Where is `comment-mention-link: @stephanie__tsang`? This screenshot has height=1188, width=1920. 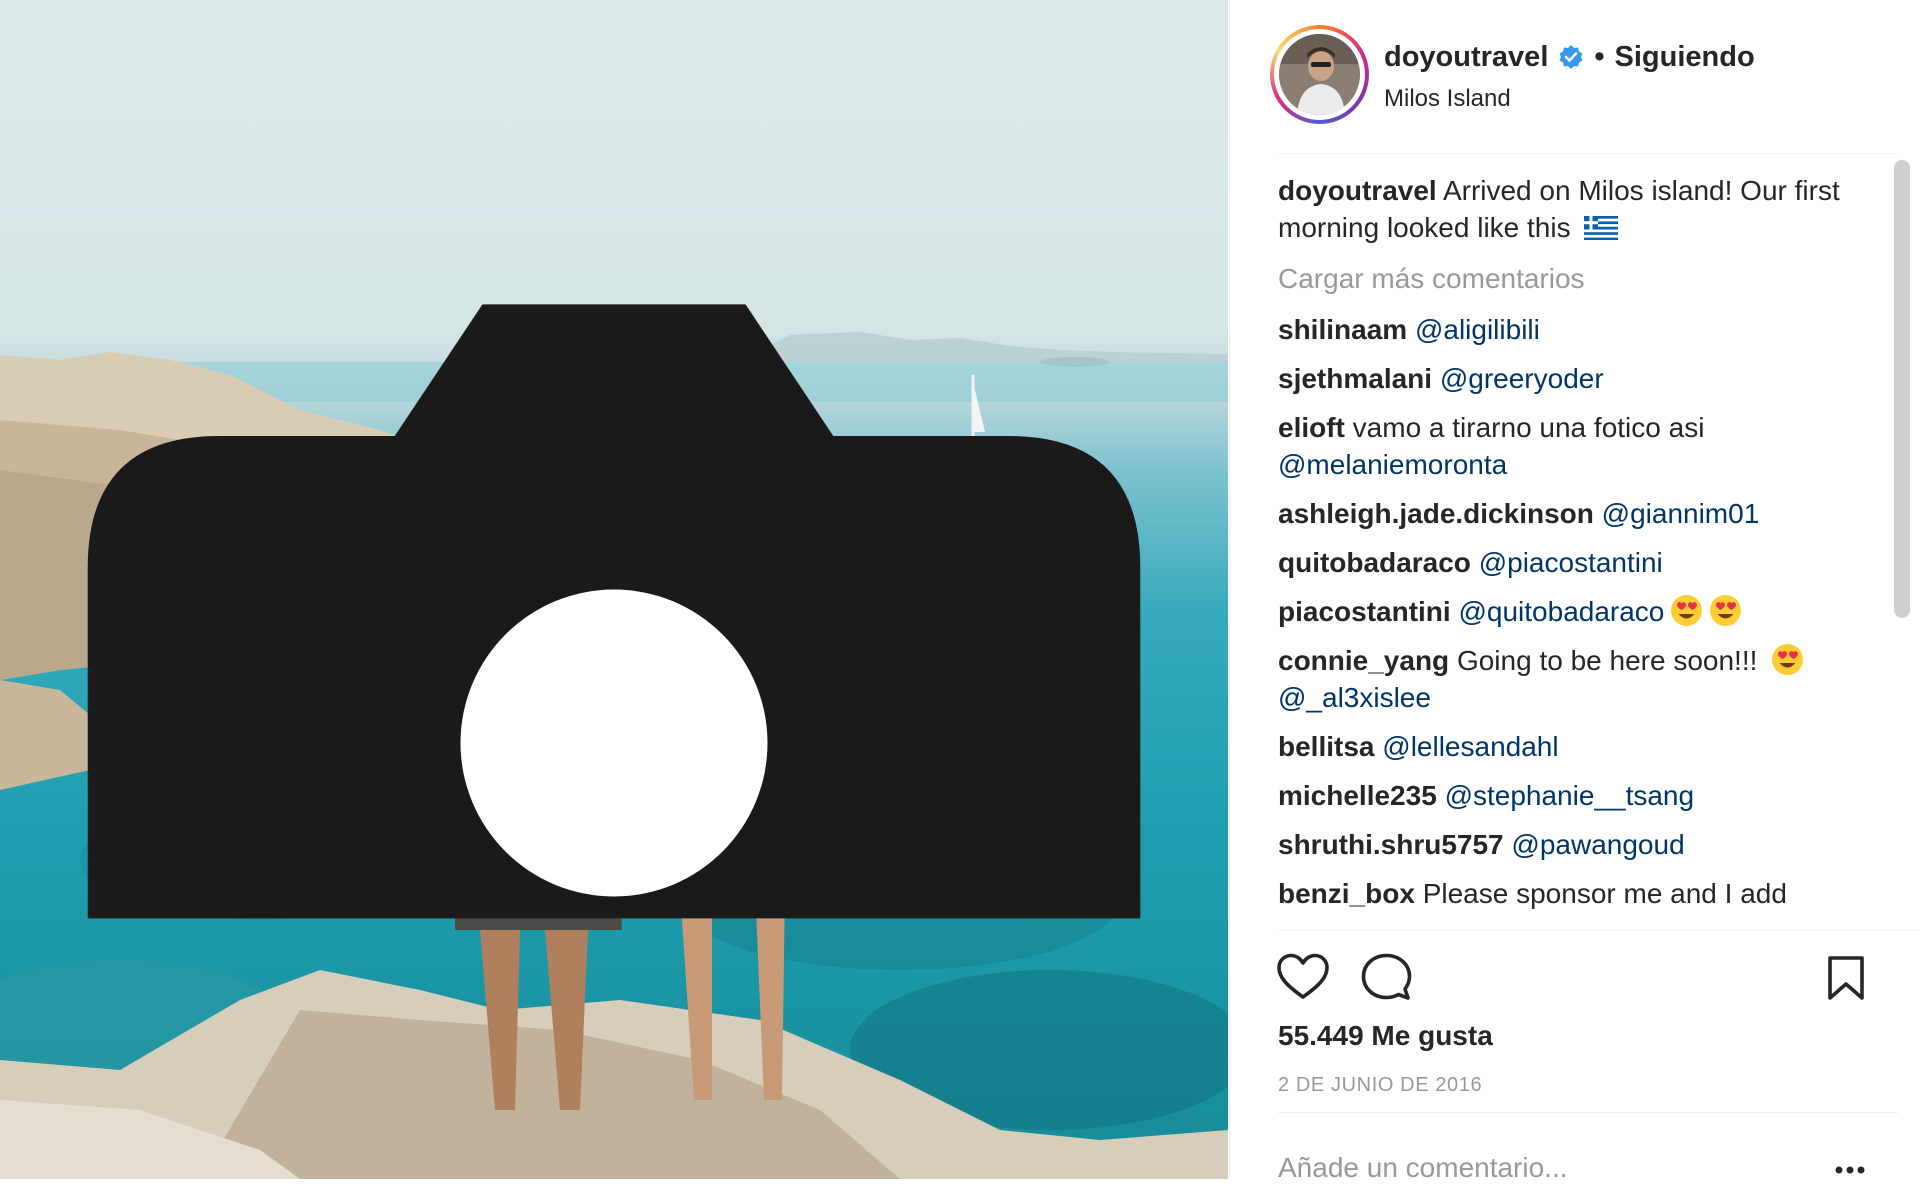 comment-mention-link: @stephanie__tsang is located at coordinates (1570, 795).